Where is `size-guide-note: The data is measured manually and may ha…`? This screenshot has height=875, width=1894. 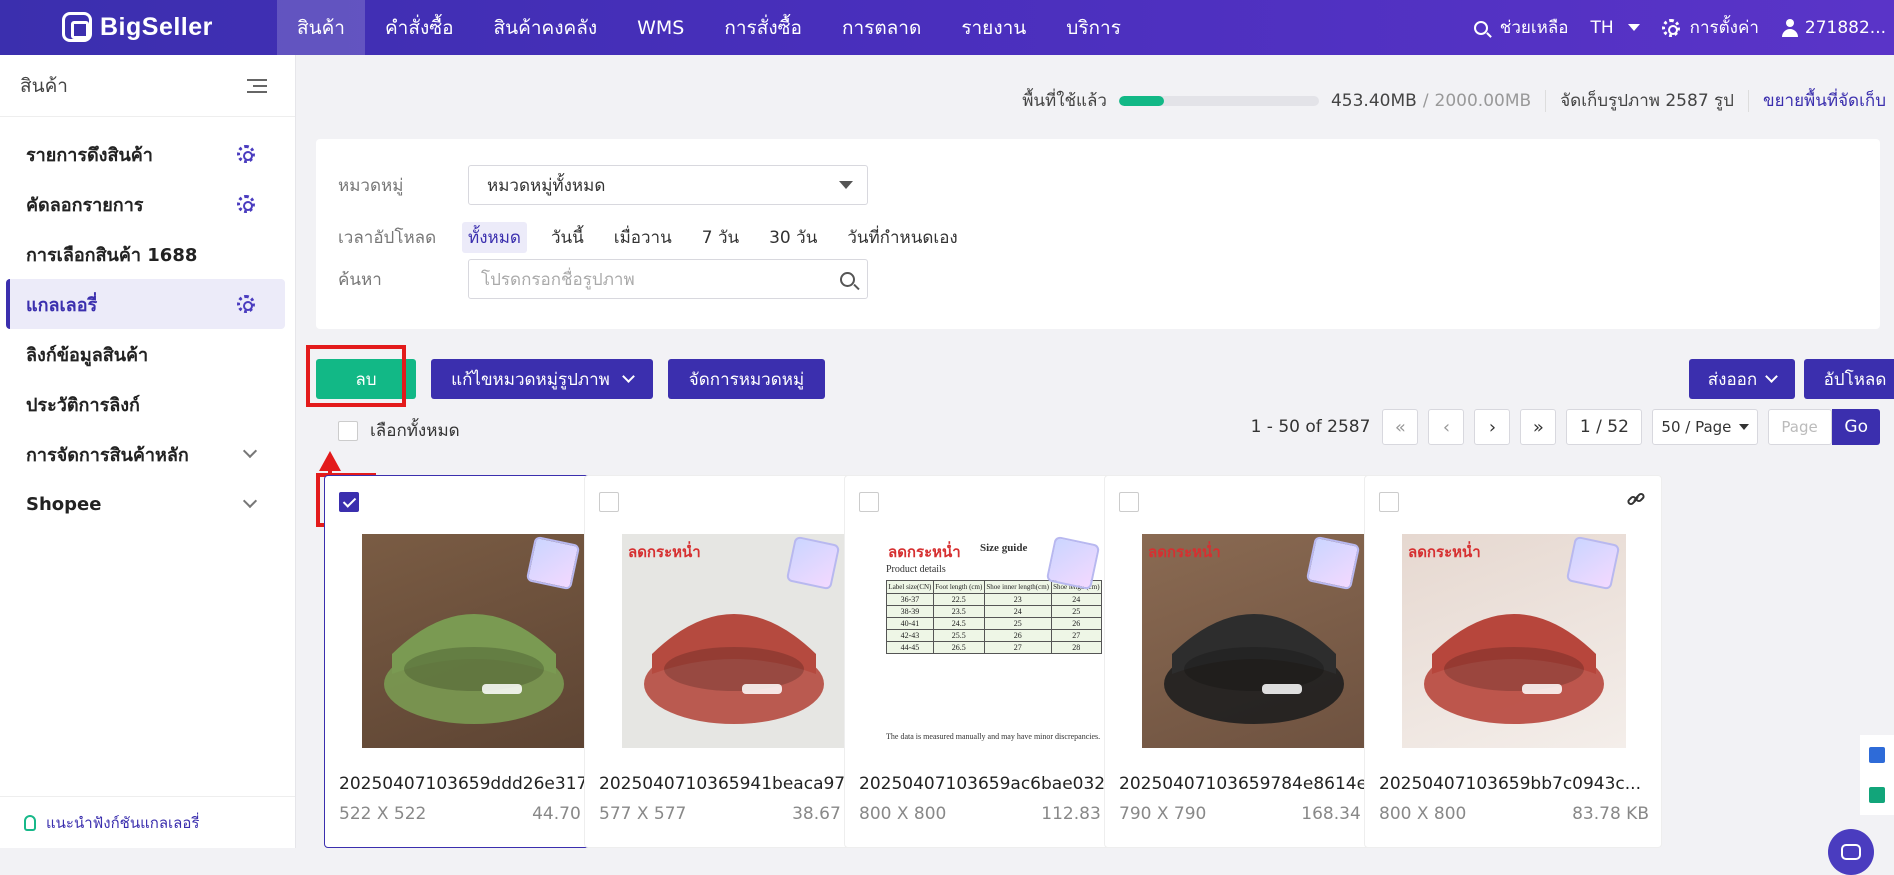 size-guide-note: The data is measured manually and may ha… is located at coordinates (993, 736).